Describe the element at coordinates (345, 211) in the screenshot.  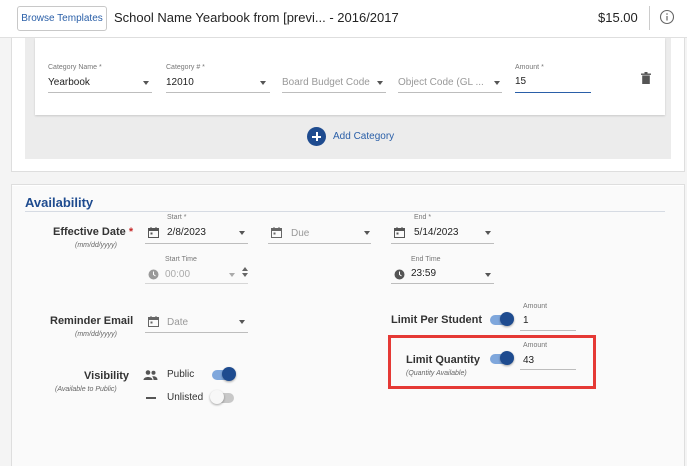
I see `availability-title-rule` at that location.